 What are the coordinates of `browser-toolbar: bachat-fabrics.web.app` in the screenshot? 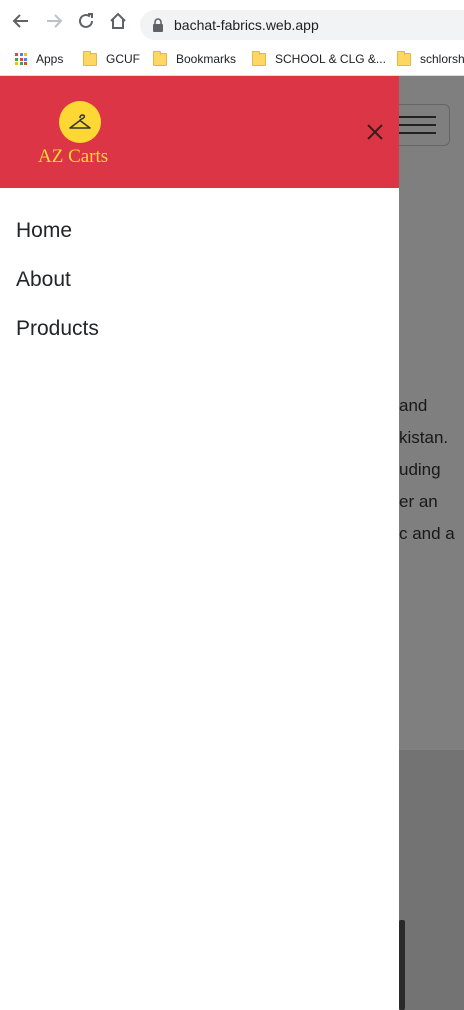 It's located at (232, 22).